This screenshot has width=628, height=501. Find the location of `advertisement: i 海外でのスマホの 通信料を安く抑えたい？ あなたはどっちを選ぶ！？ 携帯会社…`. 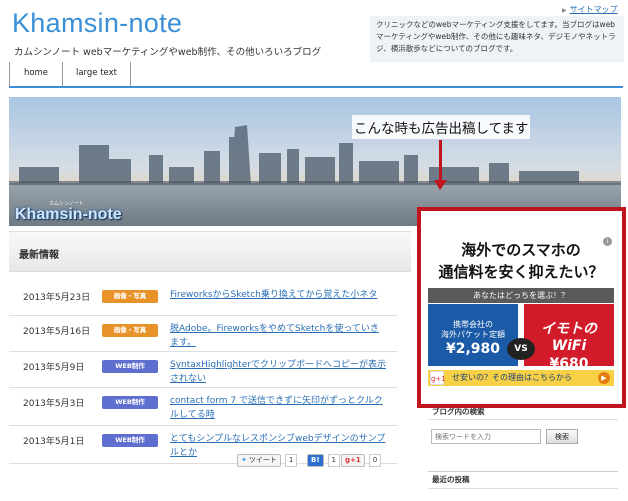

advertisement: i 海外でのスマホの 通信料を安く抑えたい？ あなたはどっちを選ぶ！？ 携帯会社… is located at coordinates (521, 312).